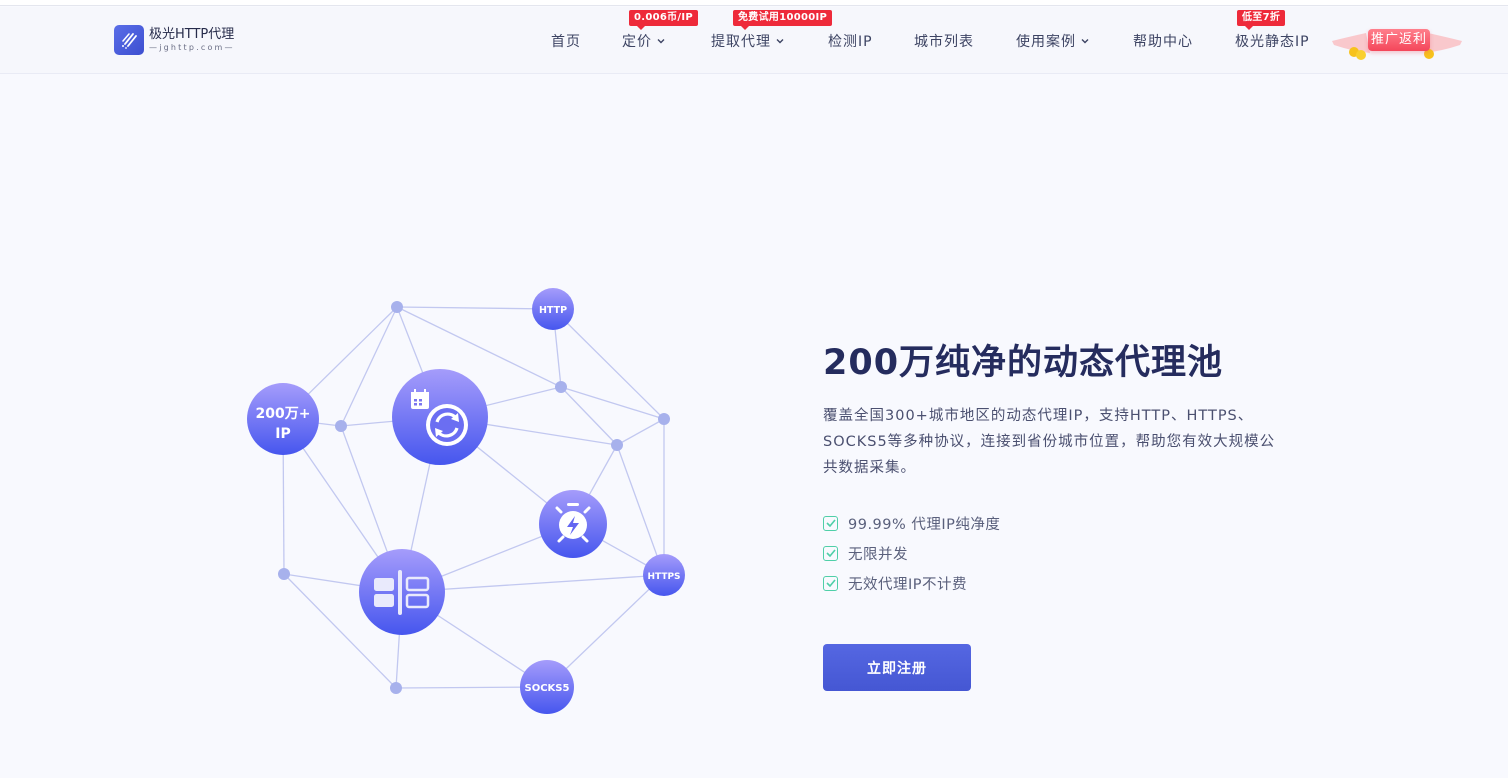  I want to click on promo-rebate-button: 推广返利, so click(1397, 43).